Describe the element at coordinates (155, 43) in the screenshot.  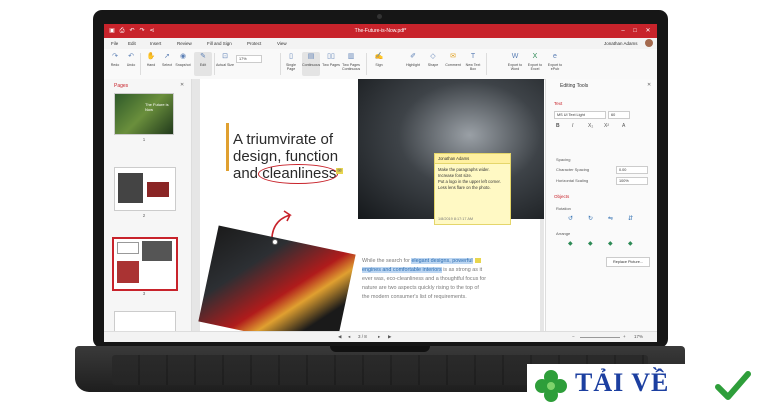
I see `menu-insert: Insert` at that location.